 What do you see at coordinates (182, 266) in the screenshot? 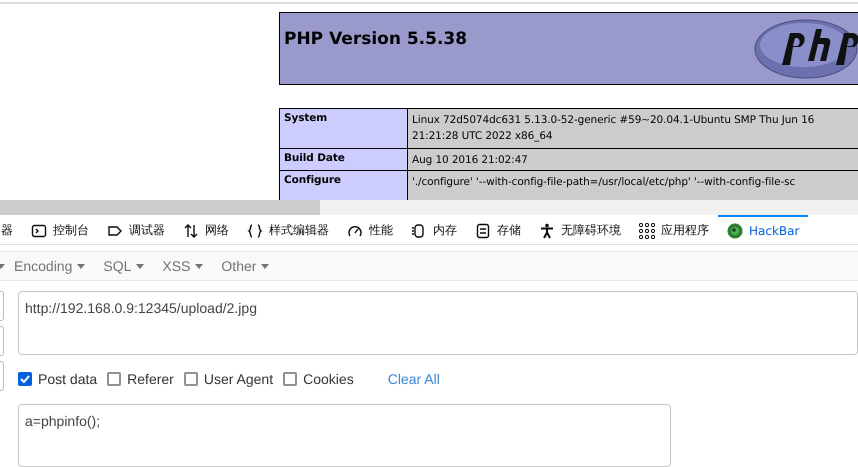
I see `menu-button: XSS` at bounding box center [182, 266].